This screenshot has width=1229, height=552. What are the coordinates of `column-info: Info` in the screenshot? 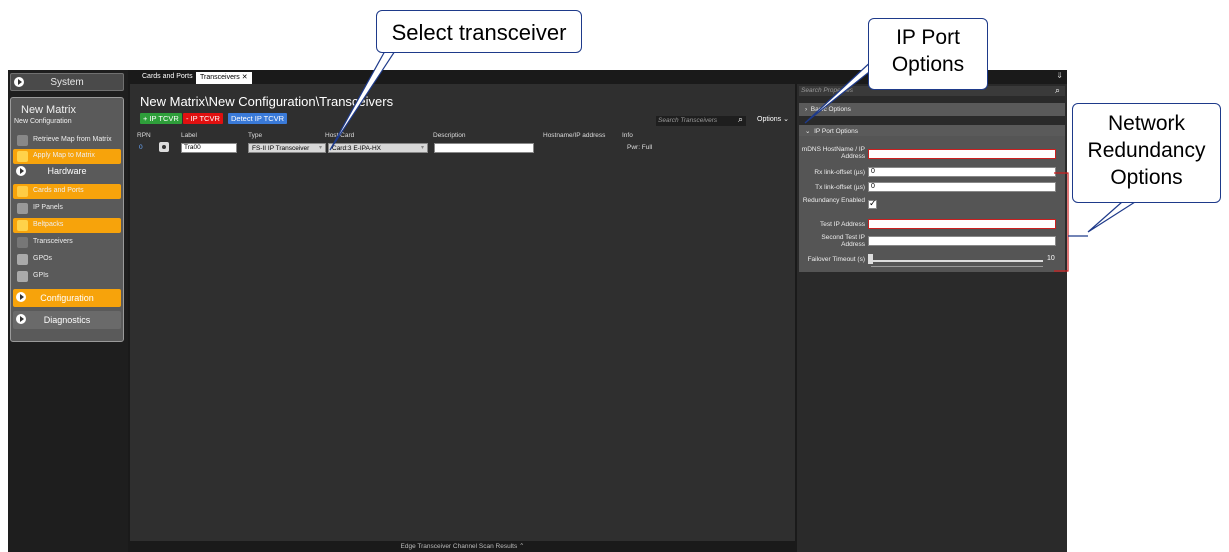 It's located at (627, 135).